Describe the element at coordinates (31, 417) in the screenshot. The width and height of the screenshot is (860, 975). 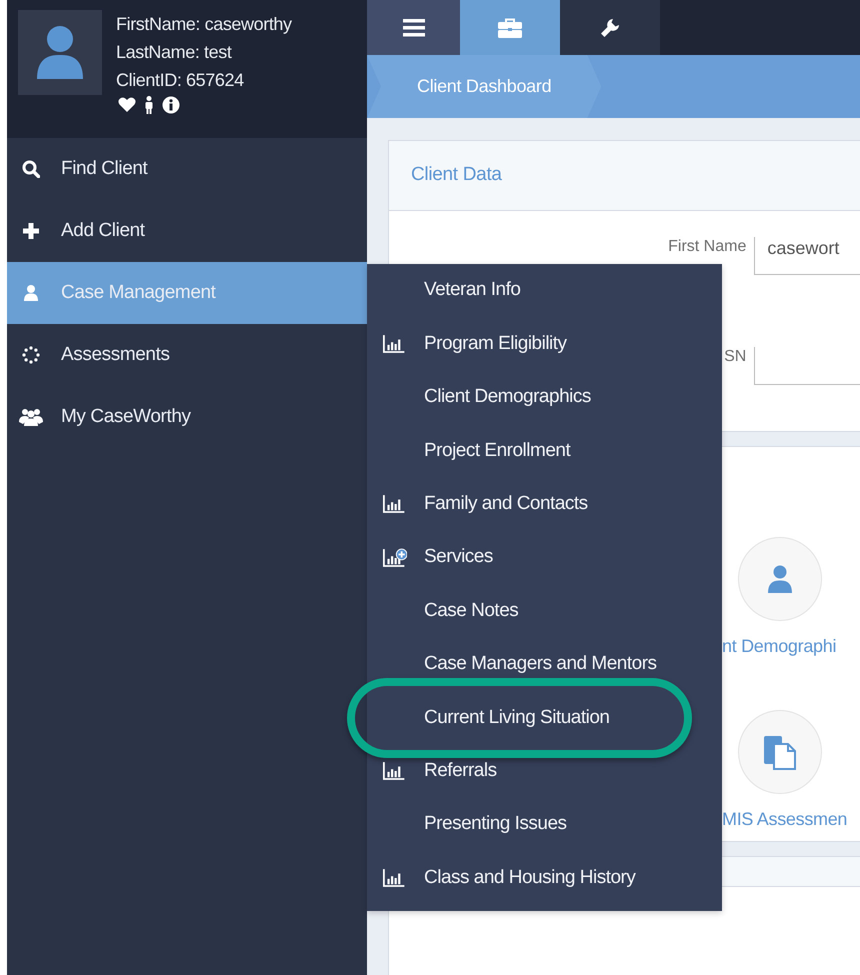
I see `people-icon` at that location.